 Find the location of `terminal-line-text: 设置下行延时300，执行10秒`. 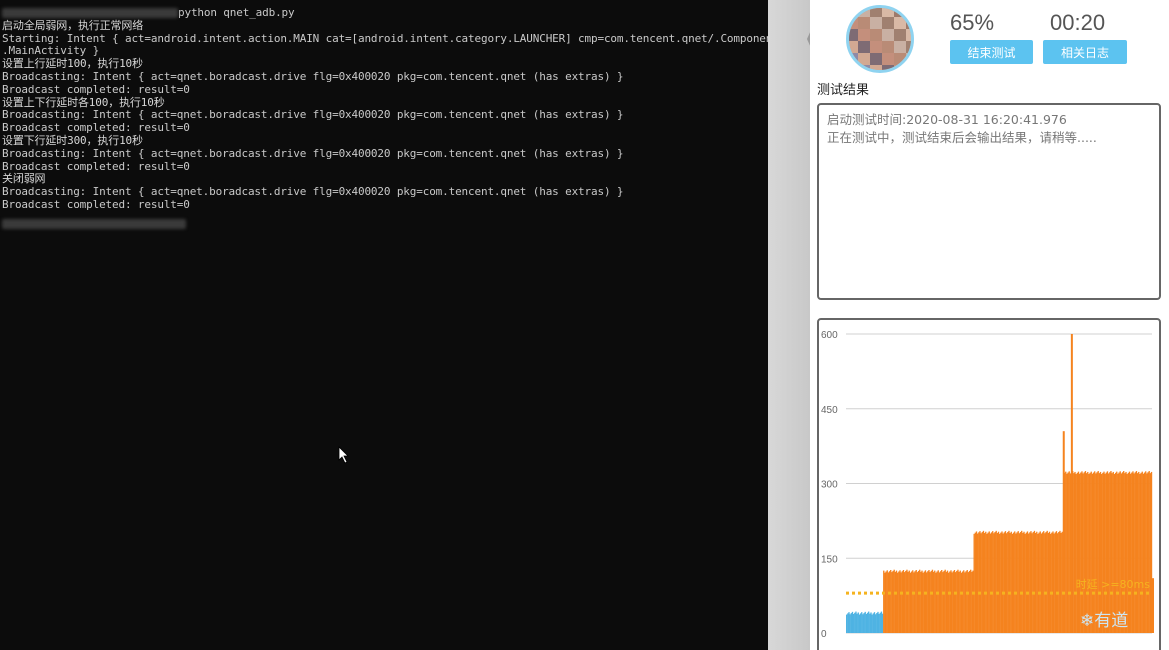

terminal-line-text: 设置下行延时300，执行10秒 is located at coordinates (72, 140).